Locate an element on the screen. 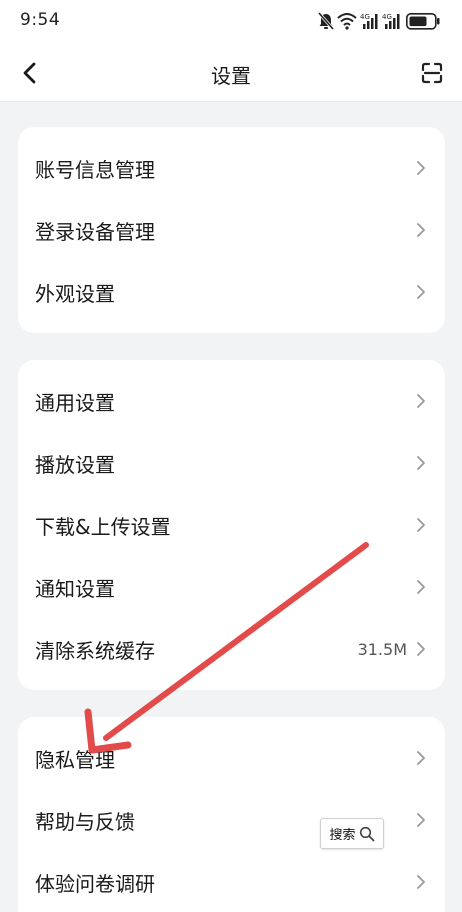  settings-item-account-info: 账号信息管理 is located at coordinates (231, 168).